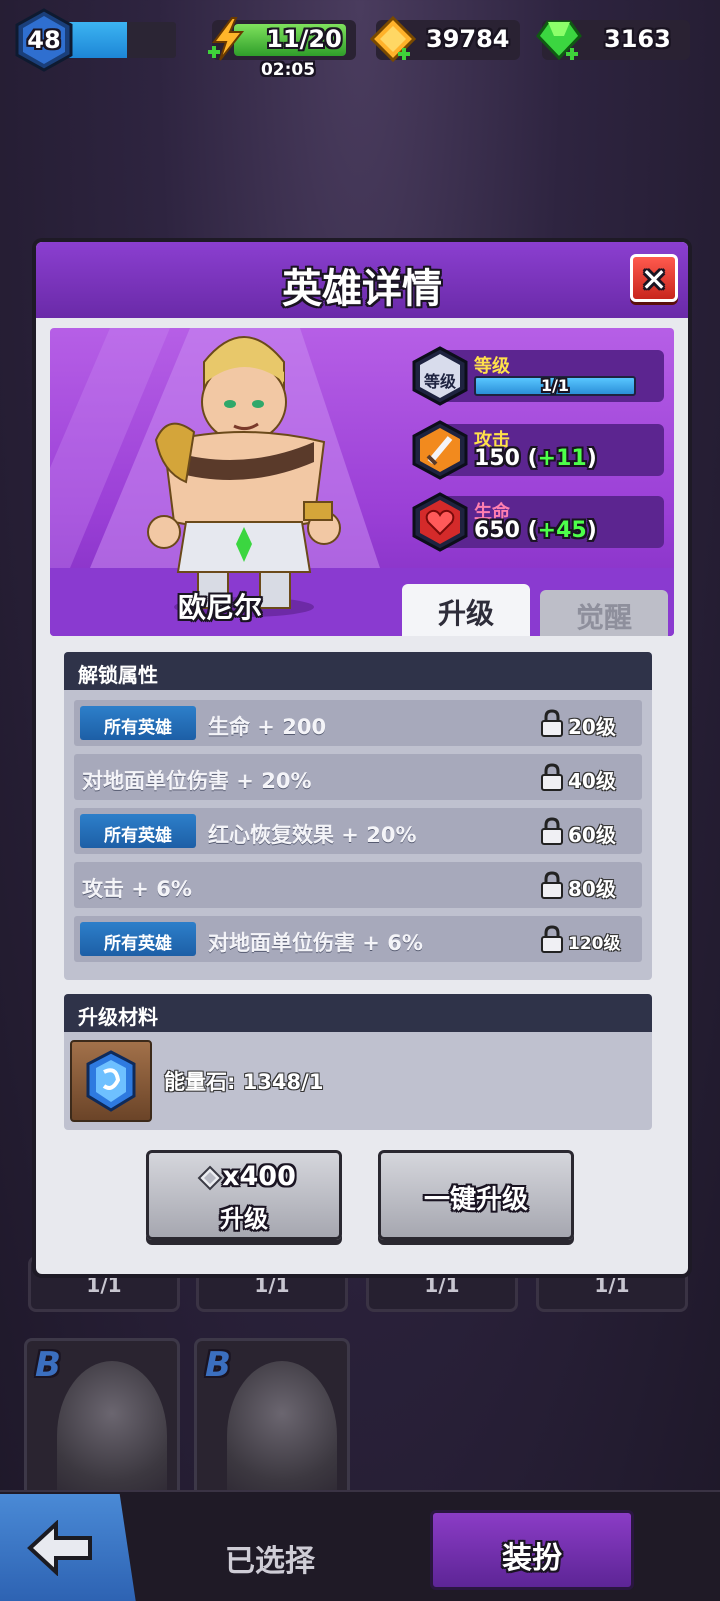  Describe the element at coordinates (535, 530) in the screenshot. I see `hp-value-line: 650 (+45)` at that location.